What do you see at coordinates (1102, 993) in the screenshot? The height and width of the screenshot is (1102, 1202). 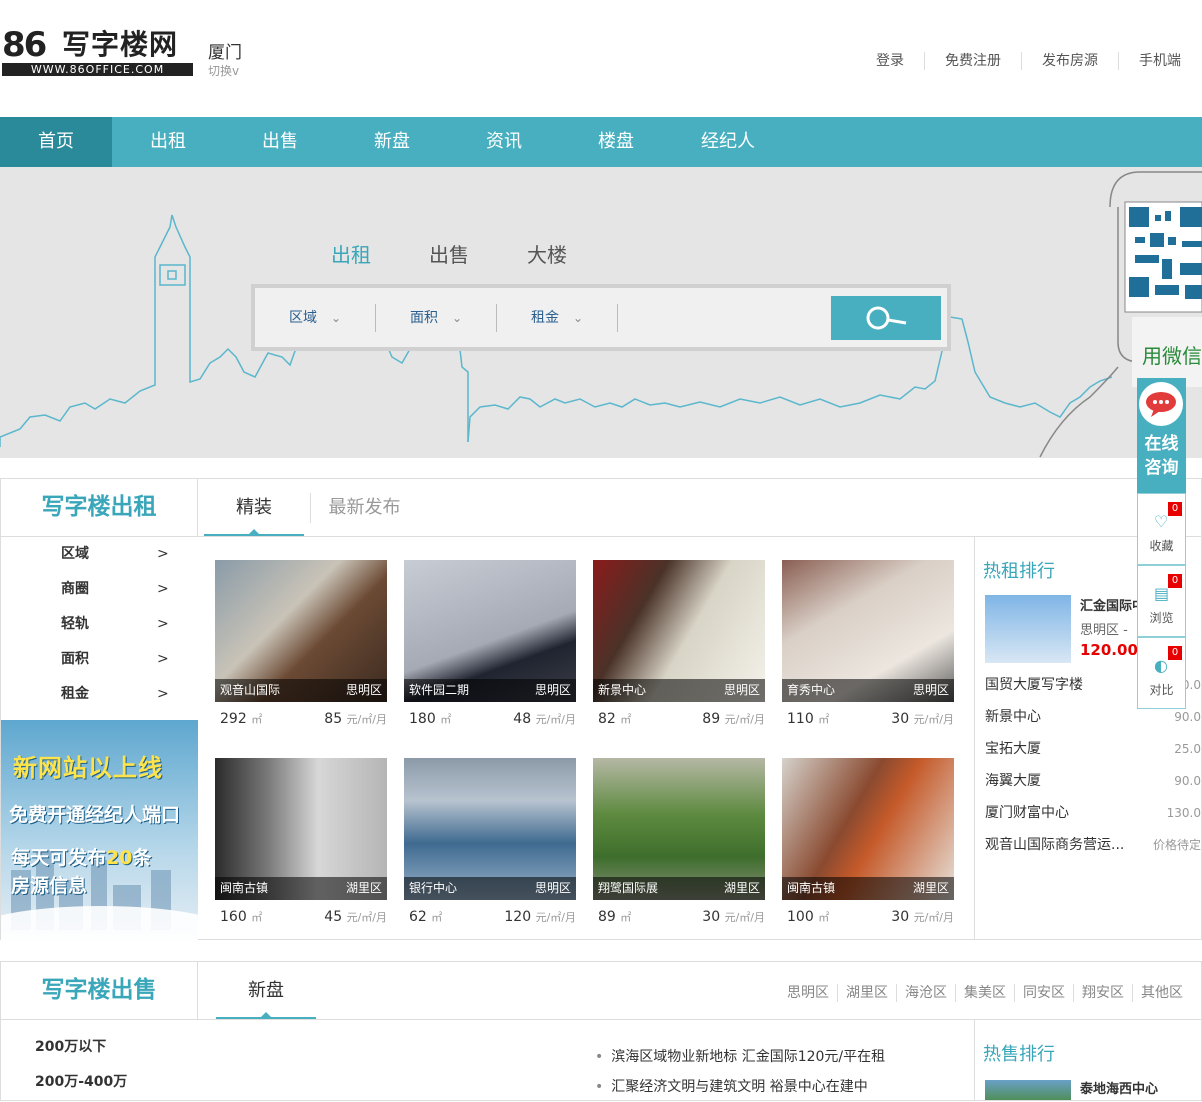 I see `district-link: 翔安区` at bounding box center [1102, 993].